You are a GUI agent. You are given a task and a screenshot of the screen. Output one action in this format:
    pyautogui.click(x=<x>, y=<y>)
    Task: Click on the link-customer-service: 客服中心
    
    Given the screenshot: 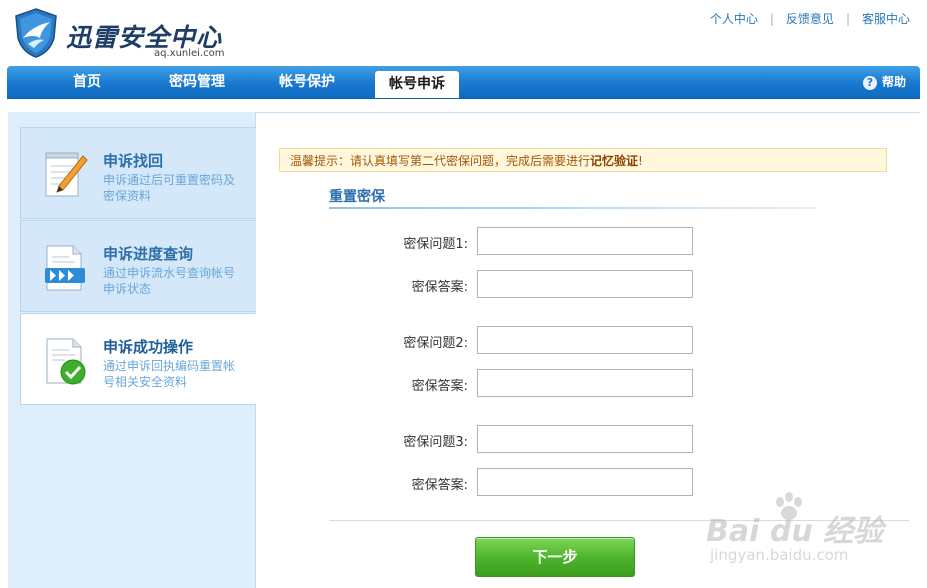 What is the action you would take?
    pyautogui.click(x=886, y=19)
    